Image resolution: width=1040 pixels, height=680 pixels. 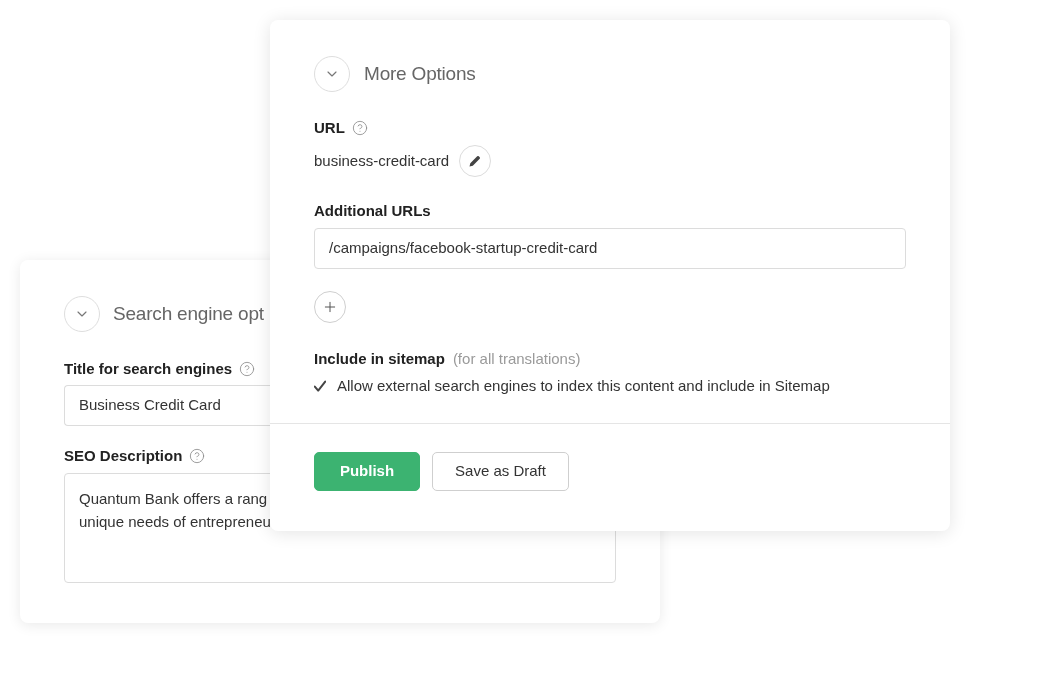 I want to click on sitemap-note: (for all translations), so click(x=516, y=359).